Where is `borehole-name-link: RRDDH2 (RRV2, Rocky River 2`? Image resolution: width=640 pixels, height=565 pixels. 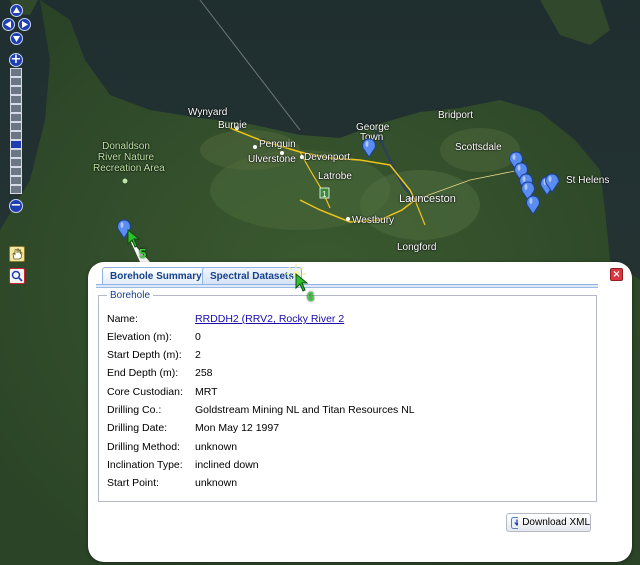 borehole-name-link: RRDDH2 (RRV2, Rocky River 2 is located at coordinates (269, 319).